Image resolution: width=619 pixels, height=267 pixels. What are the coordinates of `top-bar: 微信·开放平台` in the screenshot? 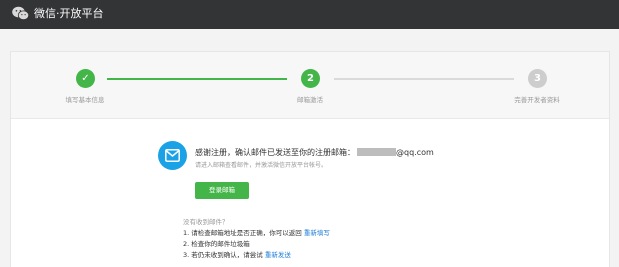 It's located at (309, 14).